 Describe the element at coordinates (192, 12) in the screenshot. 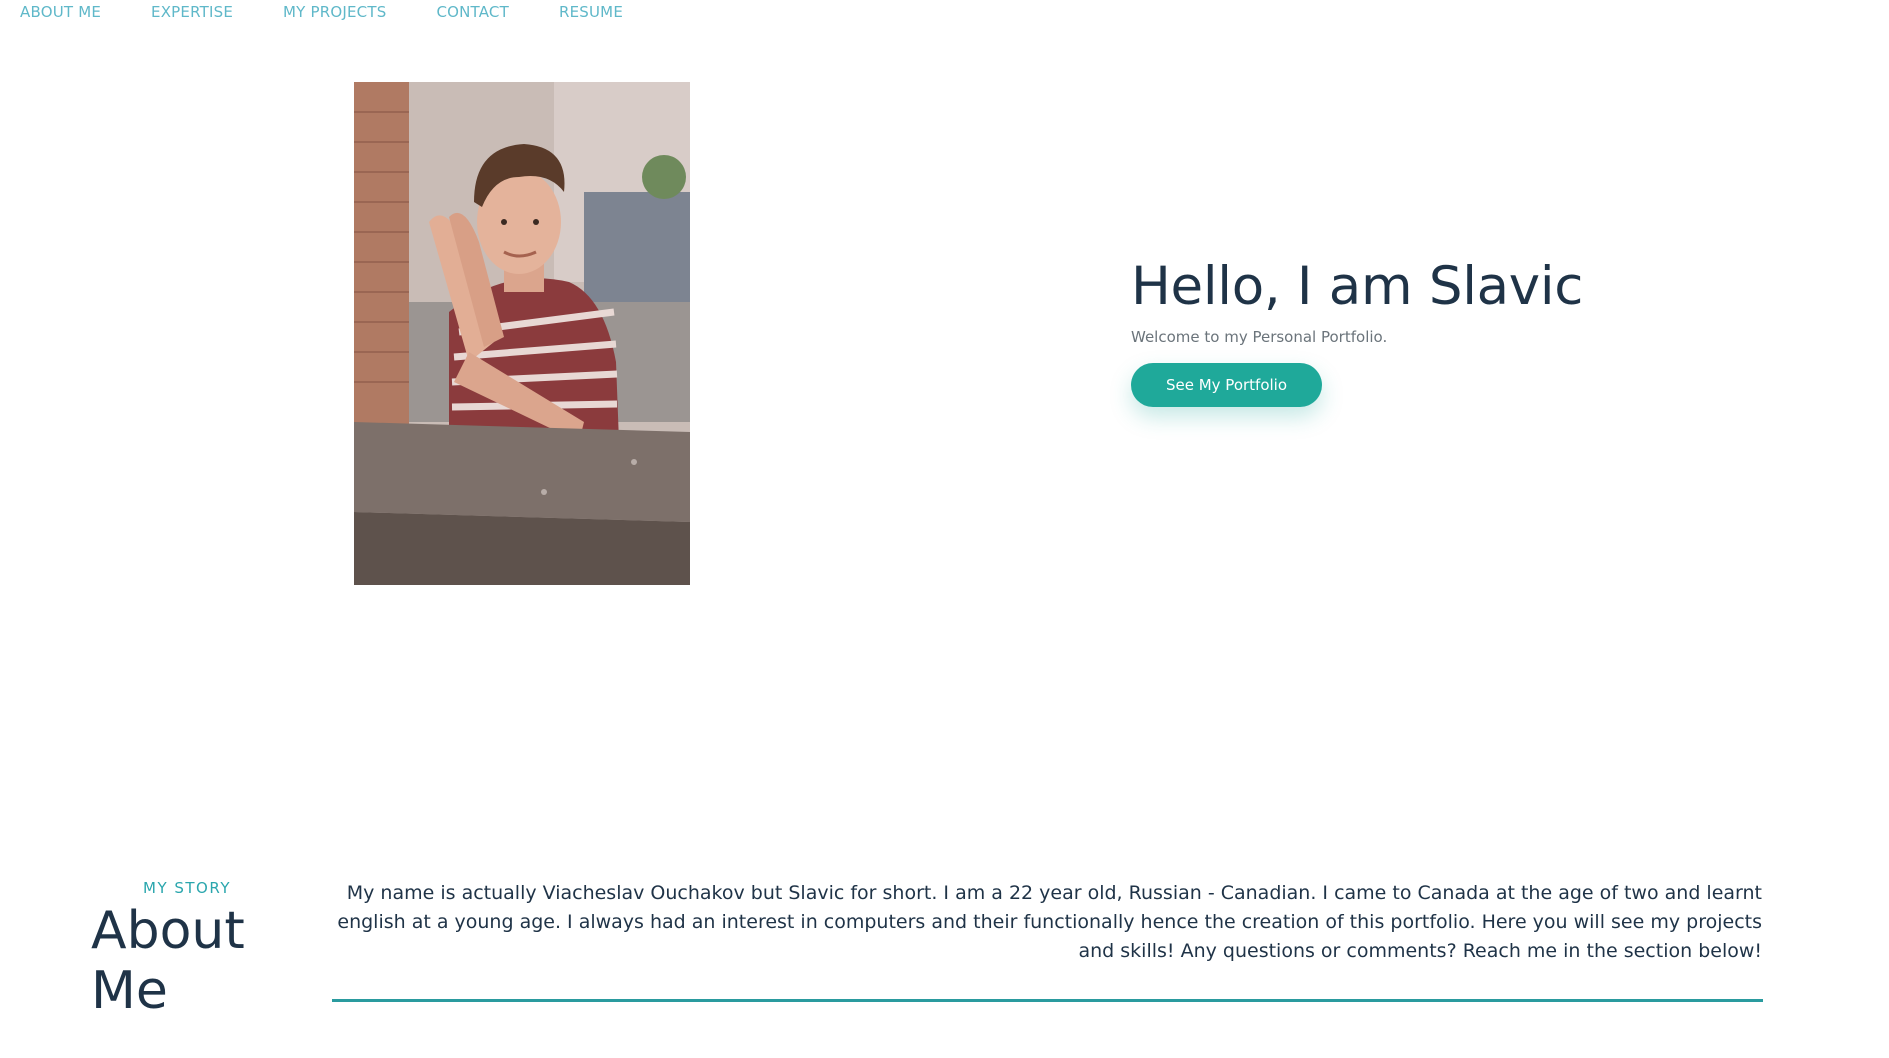

I see `nav-expertise: EXPERTISE` at that location.